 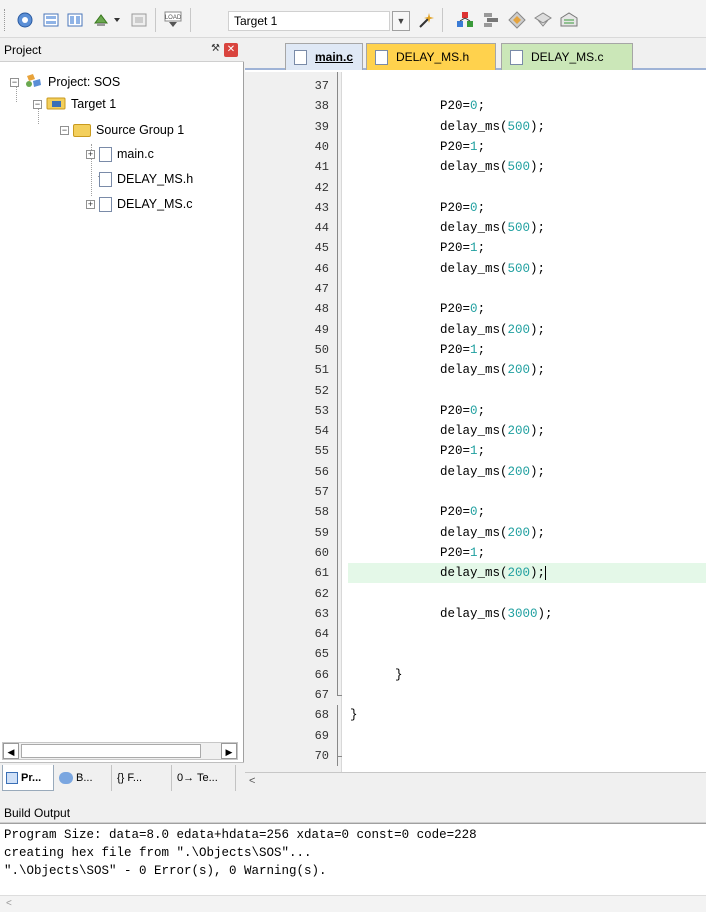 I want to click on project-panel-header: Project ⚒ ✕, so click(x=122, y=50).